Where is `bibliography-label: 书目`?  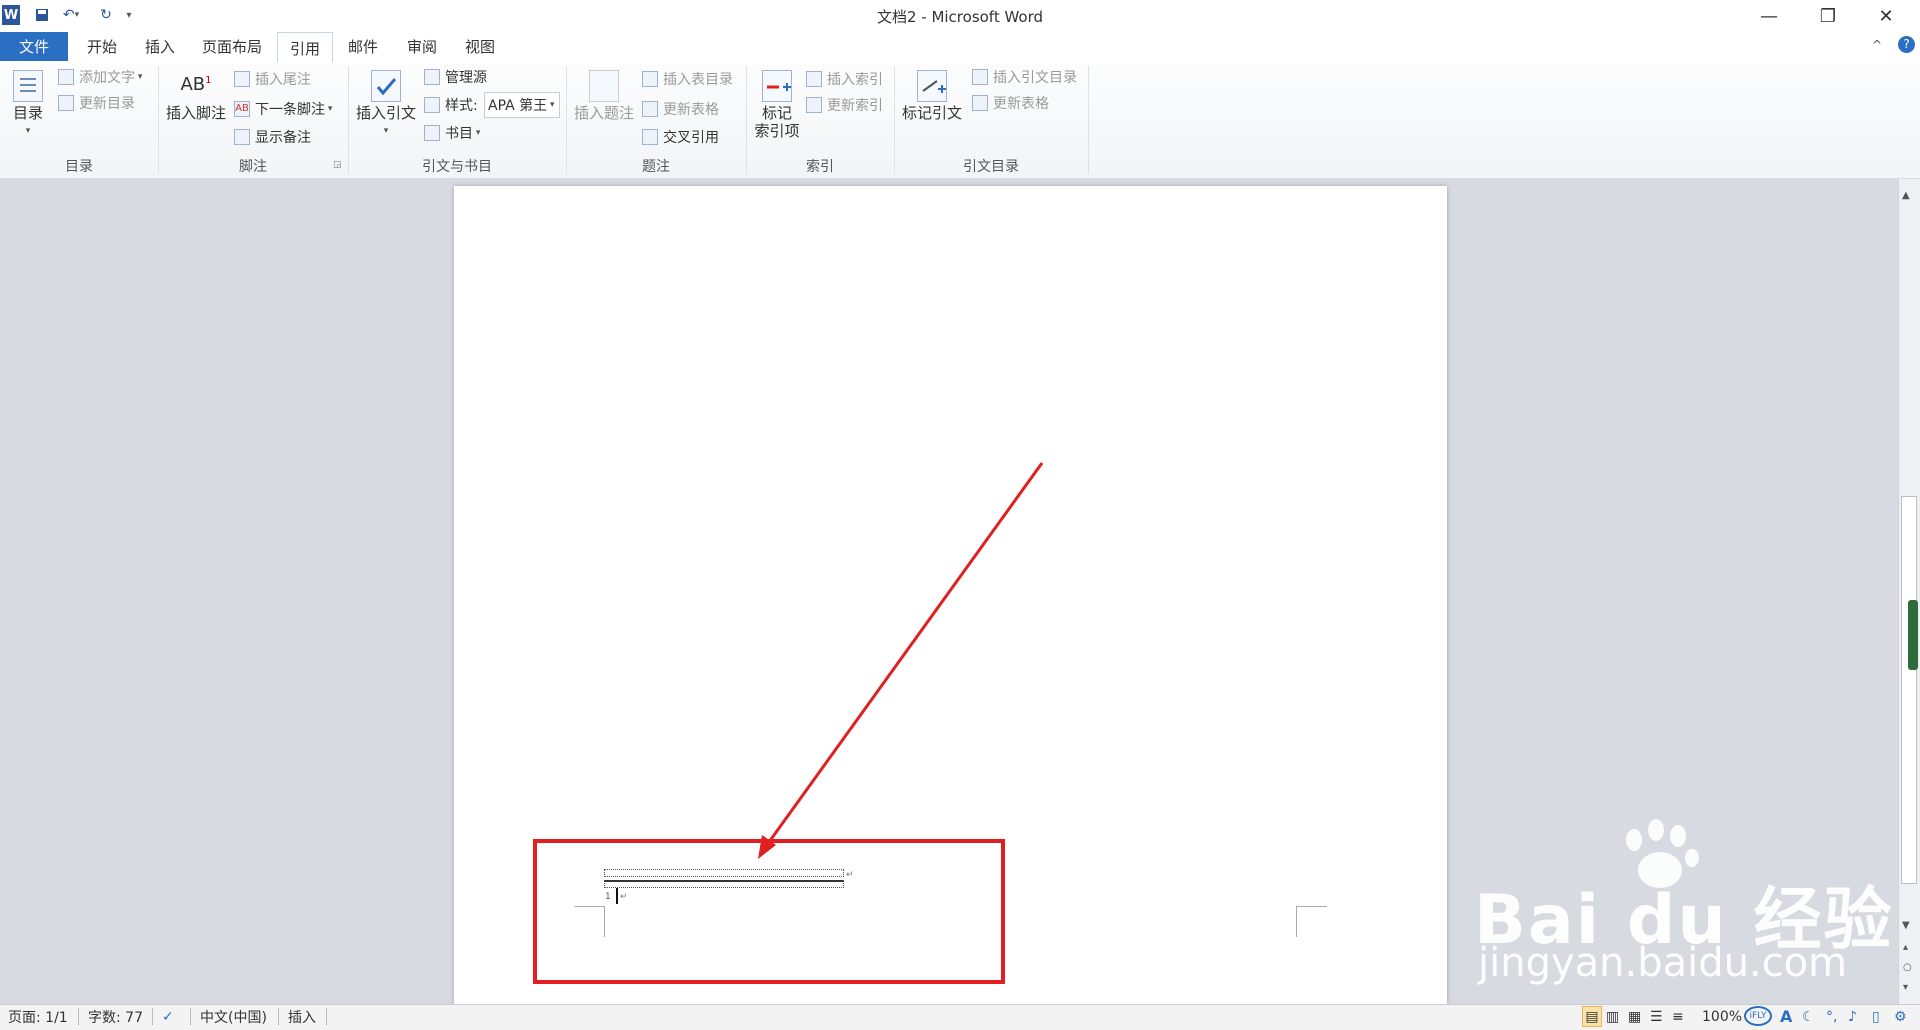
bibliography-label: 书目 is located at coordinates (459, 134).